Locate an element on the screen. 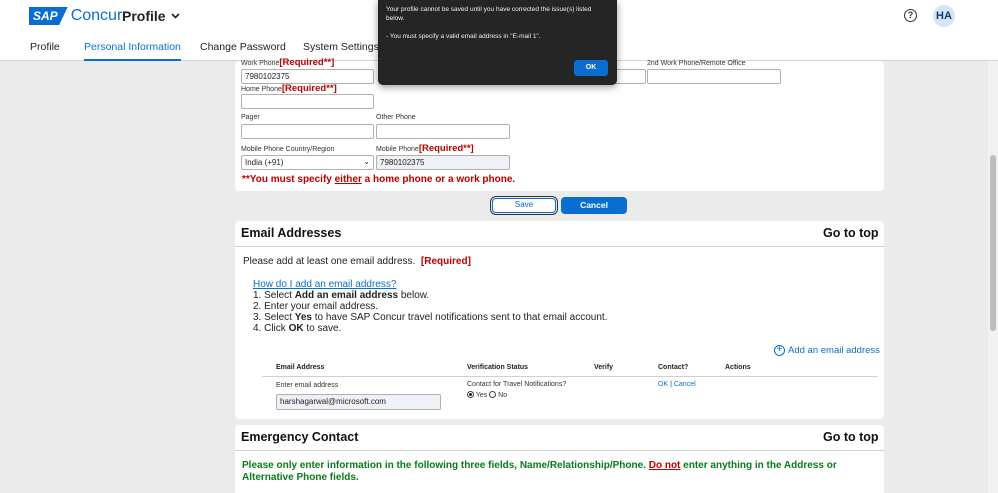  email-go-to-top-link: Go to top is located at coordinates (851, 233).